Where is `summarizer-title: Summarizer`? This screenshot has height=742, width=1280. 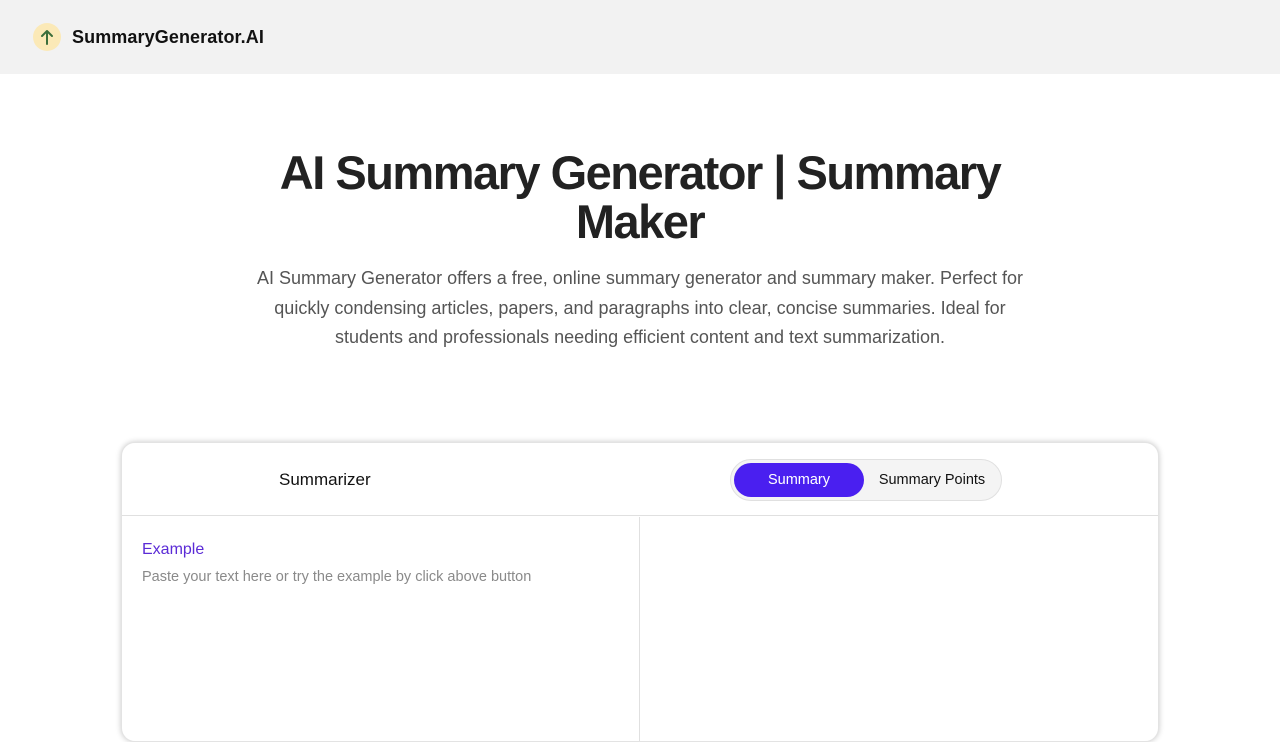
summarizer-title: Summarizer is located at coordinates (325, 479).